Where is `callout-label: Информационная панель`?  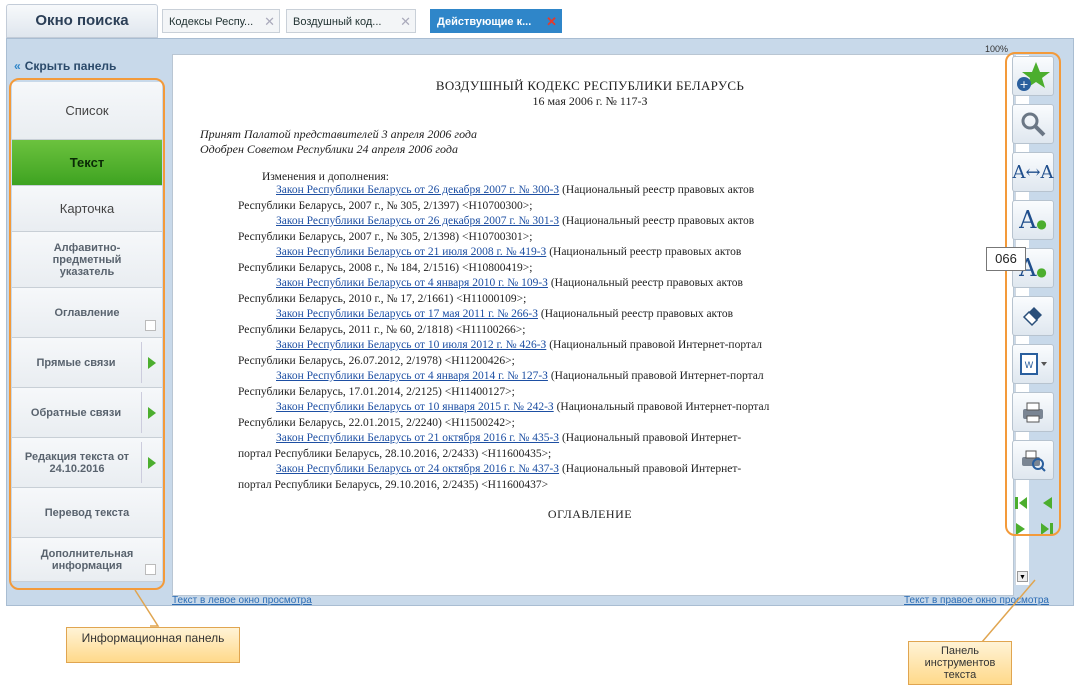
callout-label: Информационная панель is located at coordinates (153, 638).